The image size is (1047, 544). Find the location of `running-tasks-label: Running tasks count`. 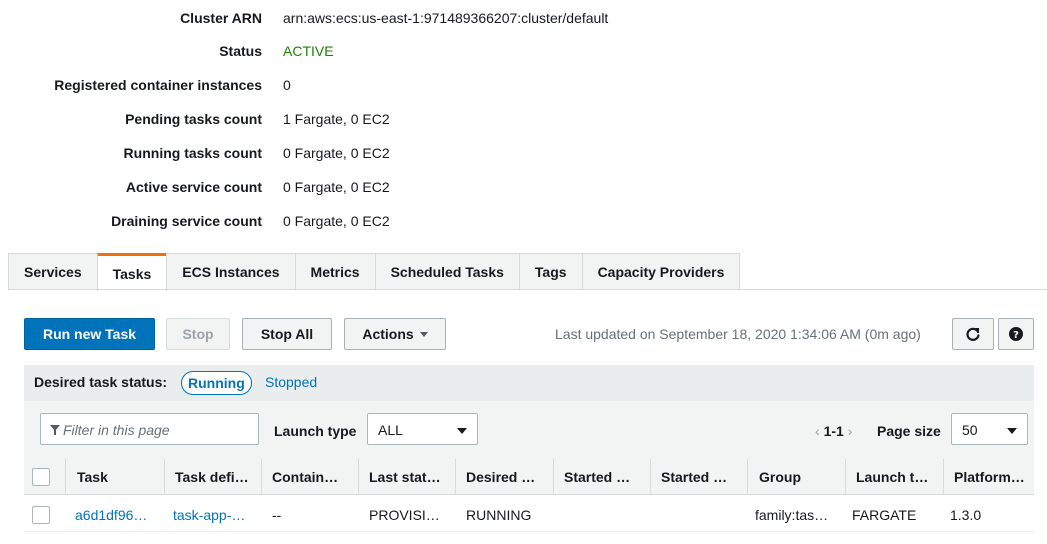

running-tasks-label: Running tasks count is located at coordinates (192, 153).